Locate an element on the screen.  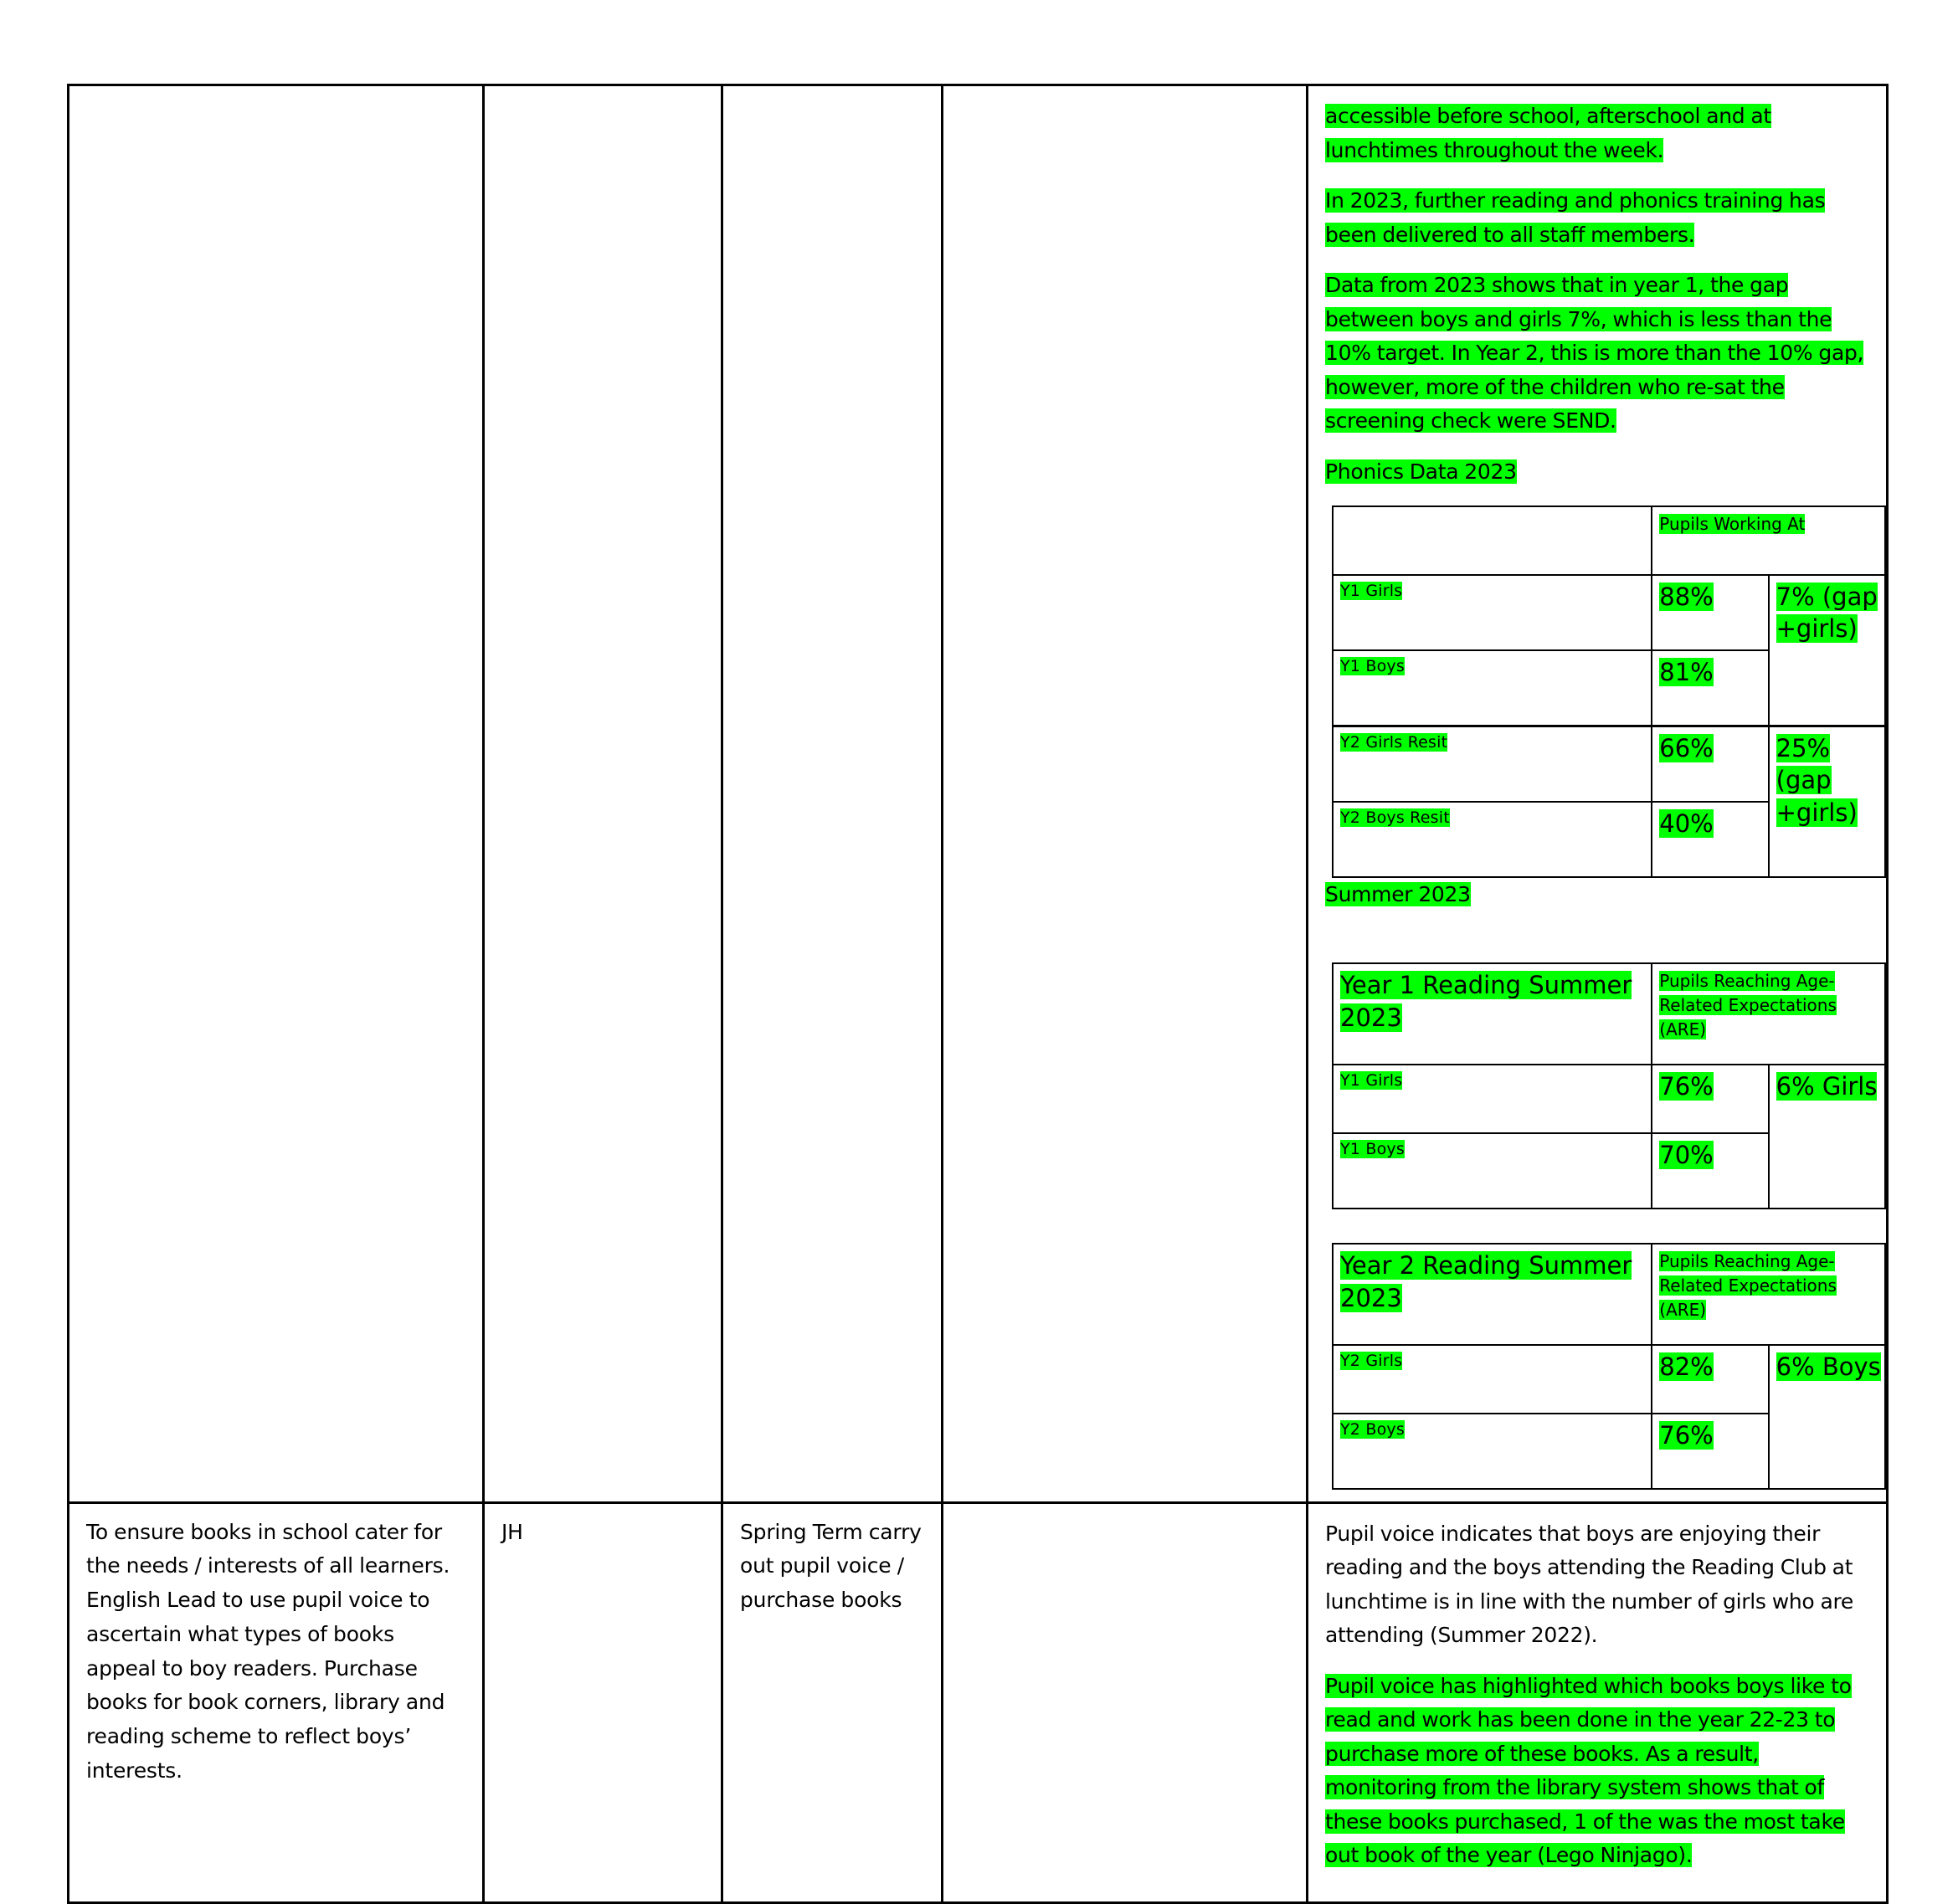
table-row: Pupils Working At is located at coordinates (1608, 541).